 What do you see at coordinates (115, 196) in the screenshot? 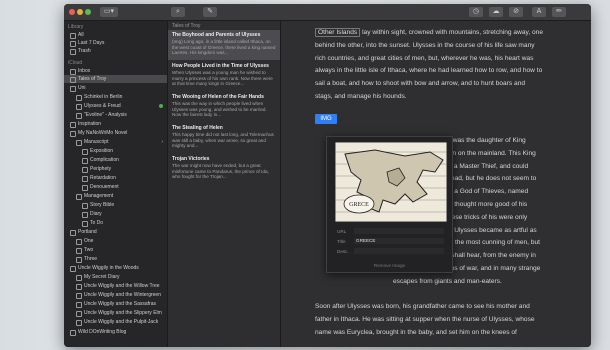
I see `sidebar-item-management: Management` at bounding box center [115, 196].